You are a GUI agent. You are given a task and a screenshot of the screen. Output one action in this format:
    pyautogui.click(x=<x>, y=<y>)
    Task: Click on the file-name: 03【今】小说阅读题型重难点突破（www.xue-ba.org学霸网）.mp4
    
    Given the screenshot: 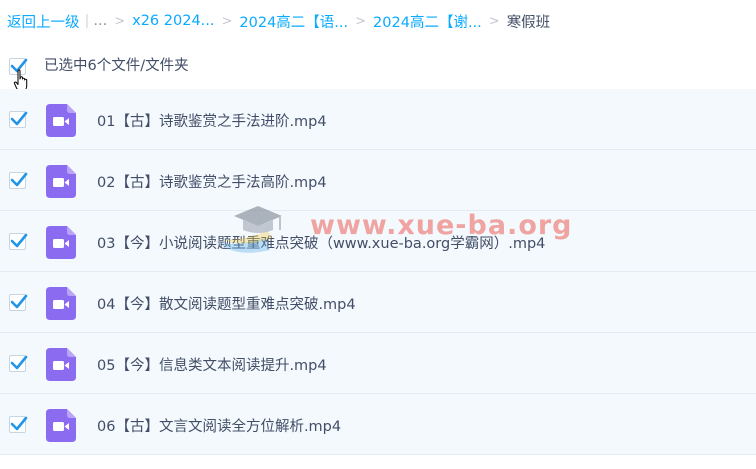 What is the action you would take?
    pyautogui.click(x=321, y=242)
    